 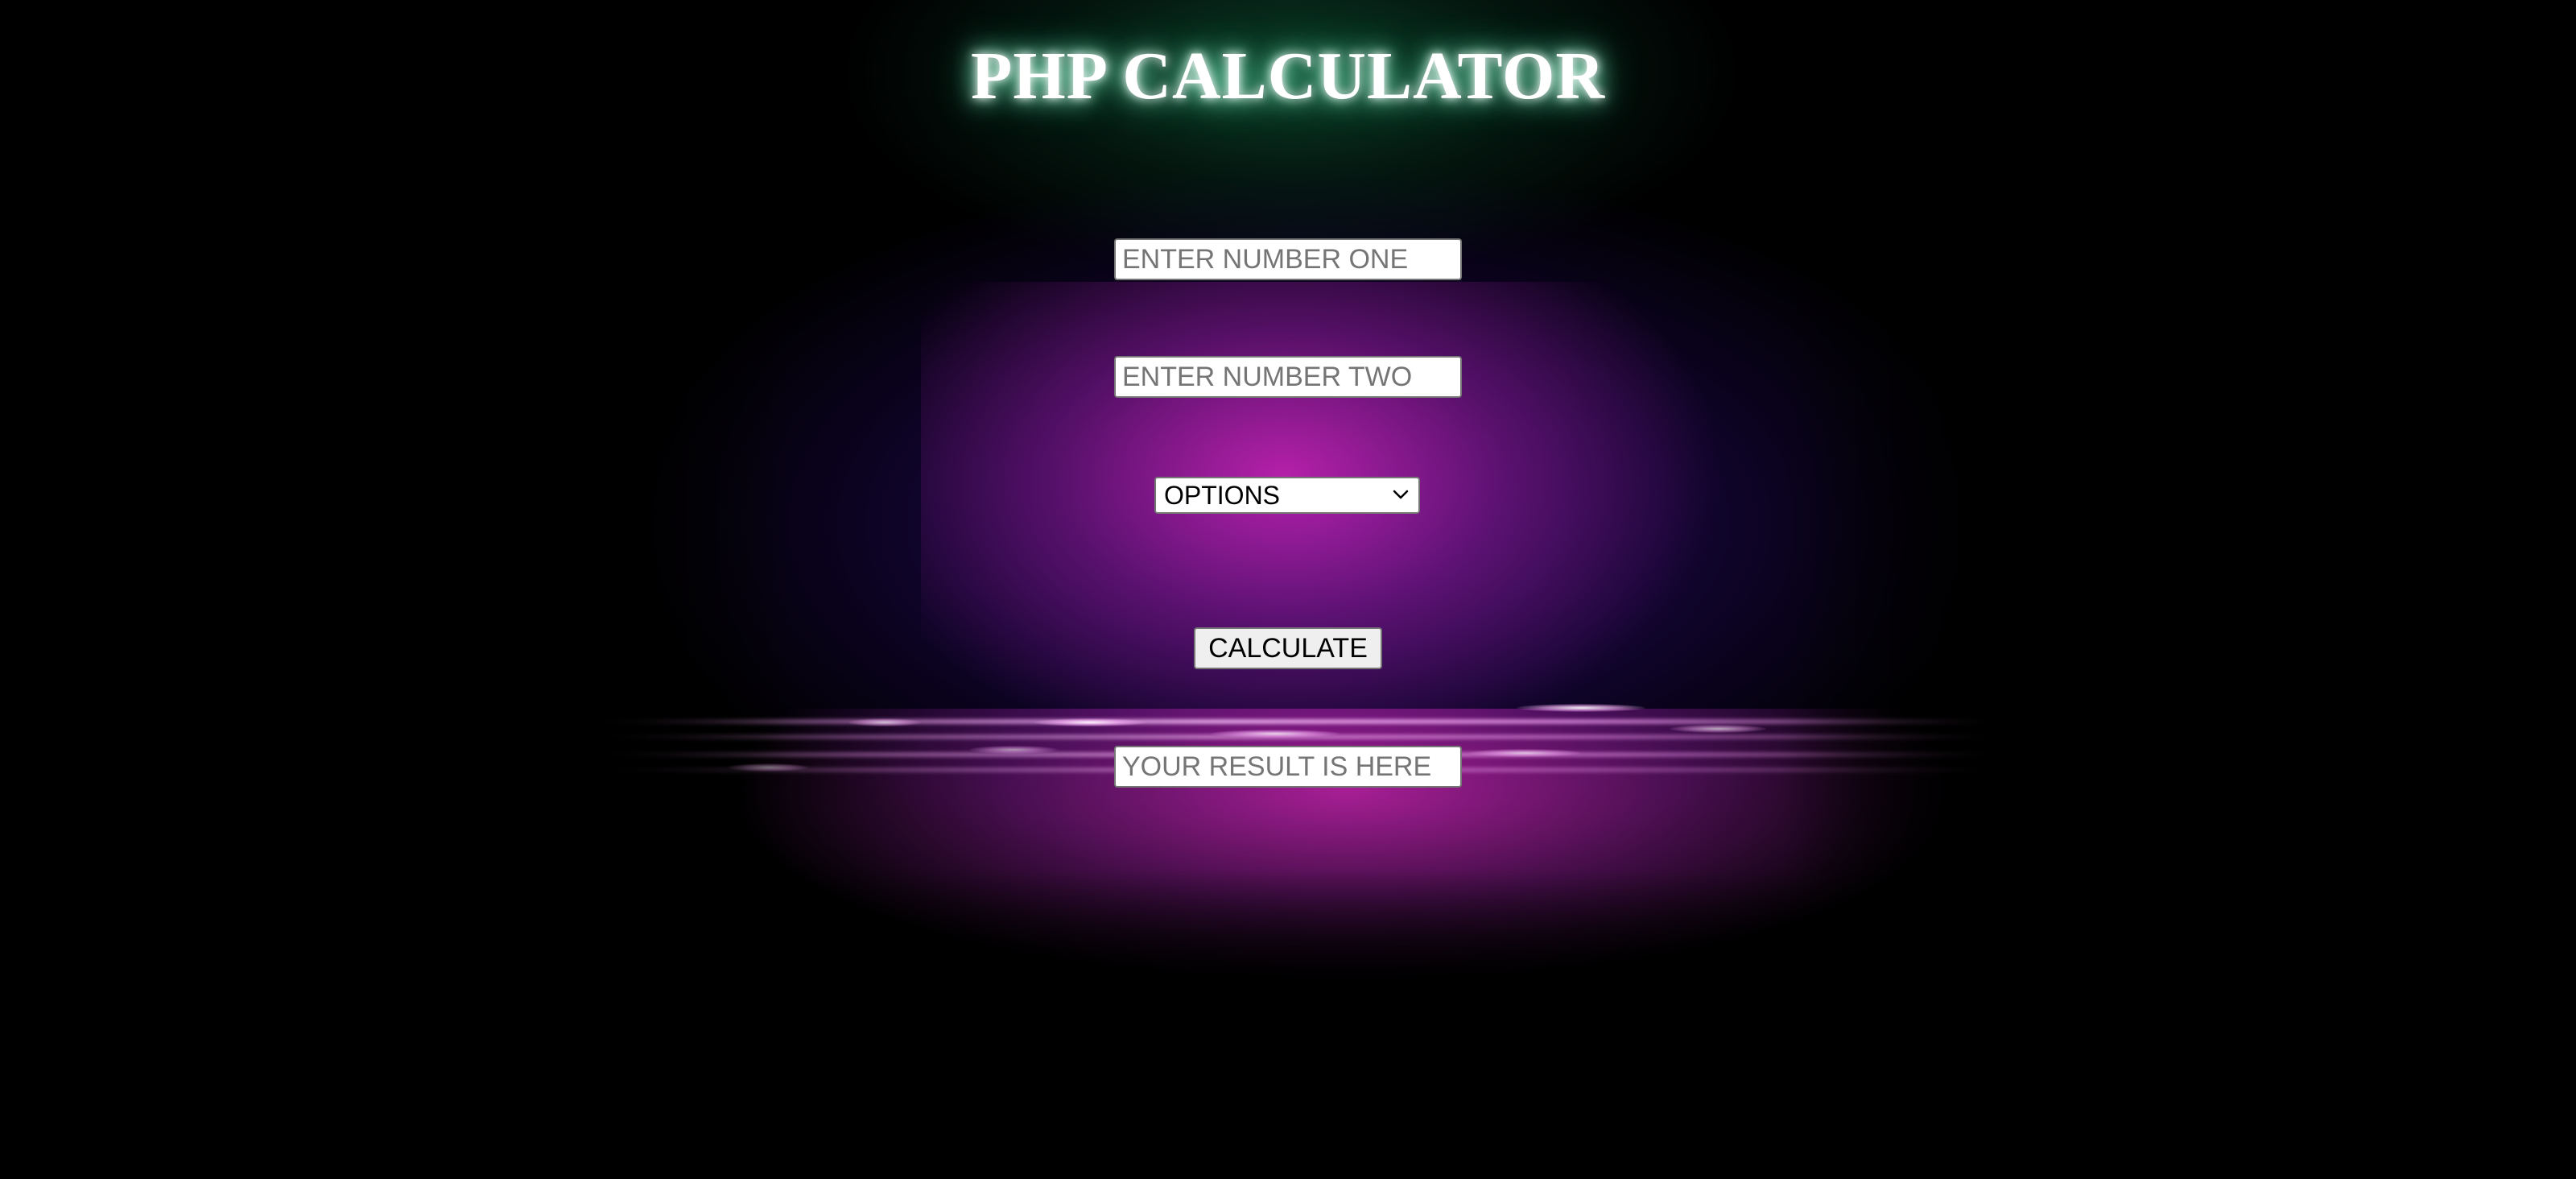 I want to click on page-title: PHP CALCULATOR, so click(x=1288, y=76).